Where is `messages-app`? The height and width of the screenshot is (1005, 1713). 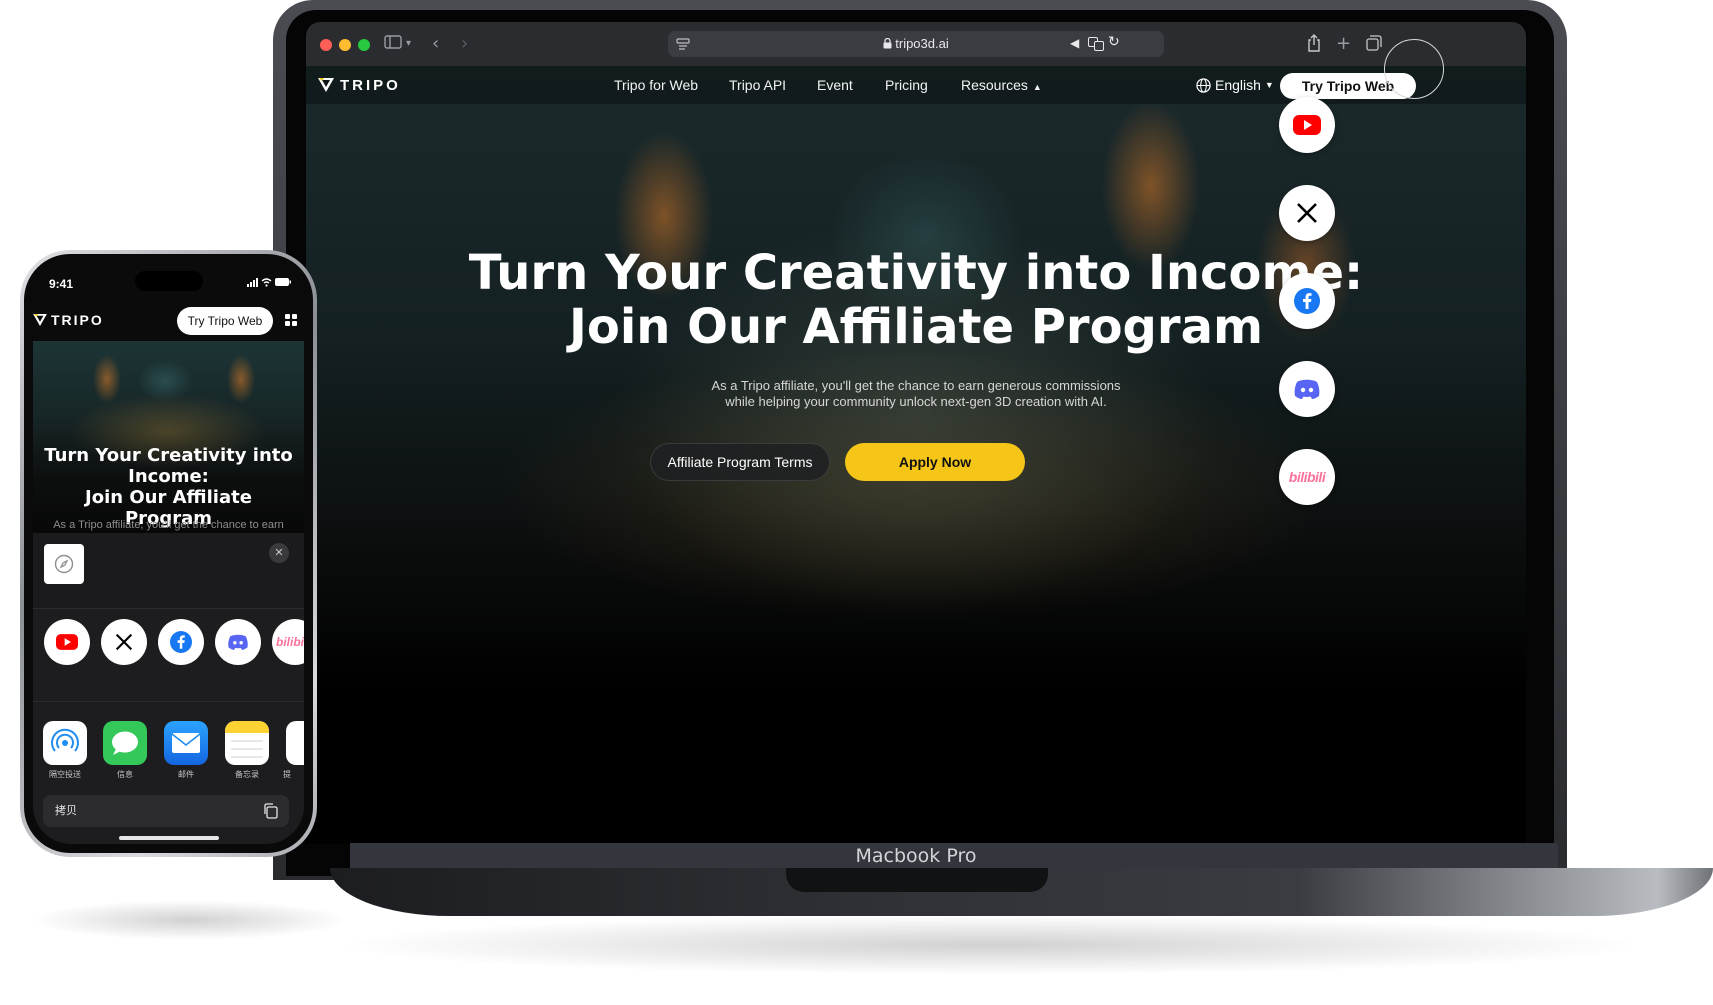
messages-app is located at coordinates (125, 743).